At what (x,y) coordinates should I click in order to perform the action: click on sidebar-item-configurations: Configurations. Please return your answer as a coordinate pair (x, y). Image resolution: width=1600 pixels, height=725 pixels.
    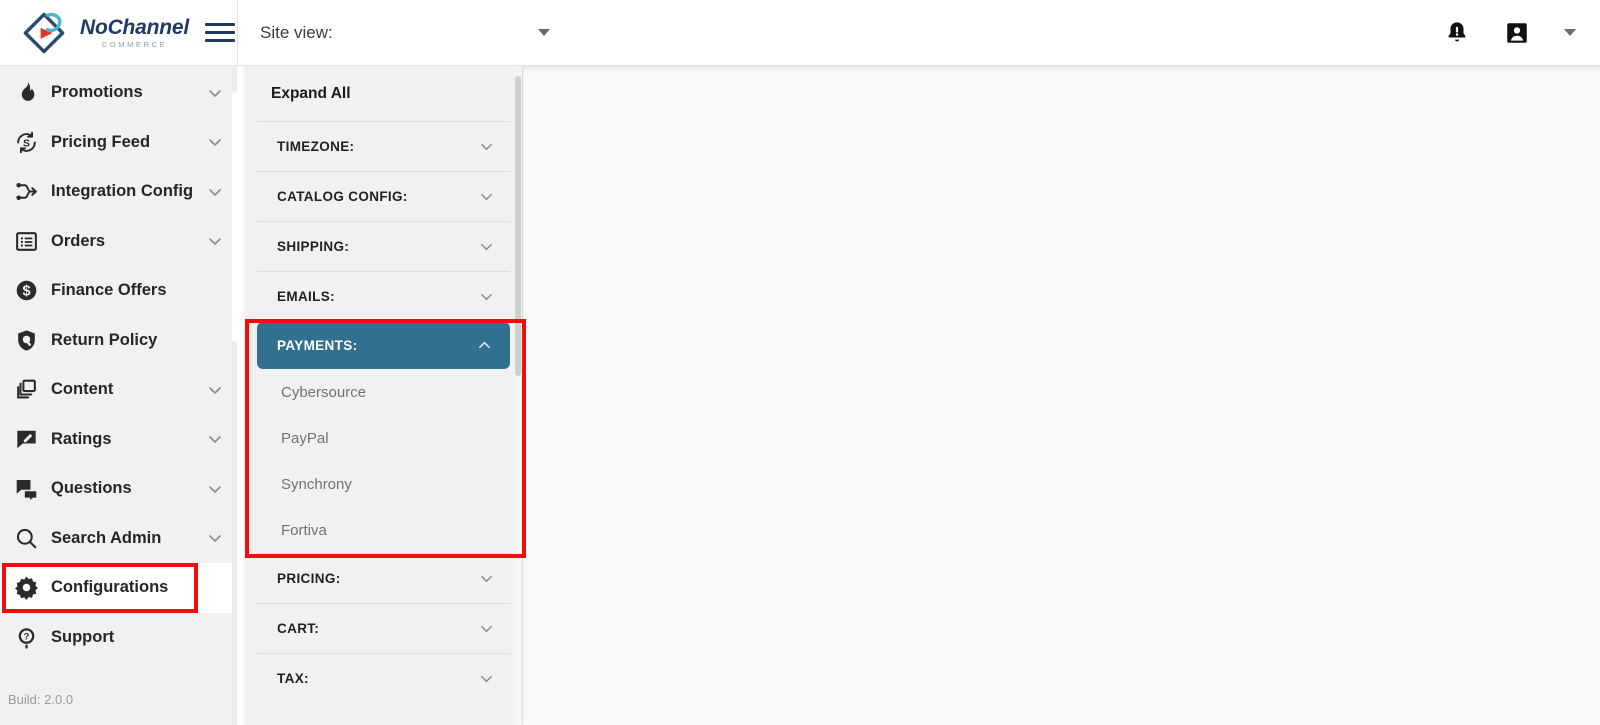
    Looking at the image, I should click on (118, 588).